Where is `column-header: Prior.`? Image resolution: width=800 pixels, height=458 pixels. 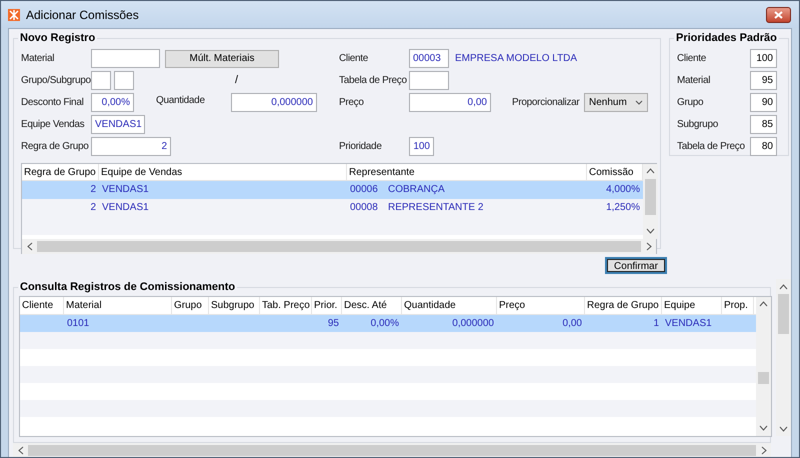 column-header: Prior. is located at coordinates (327, 305).